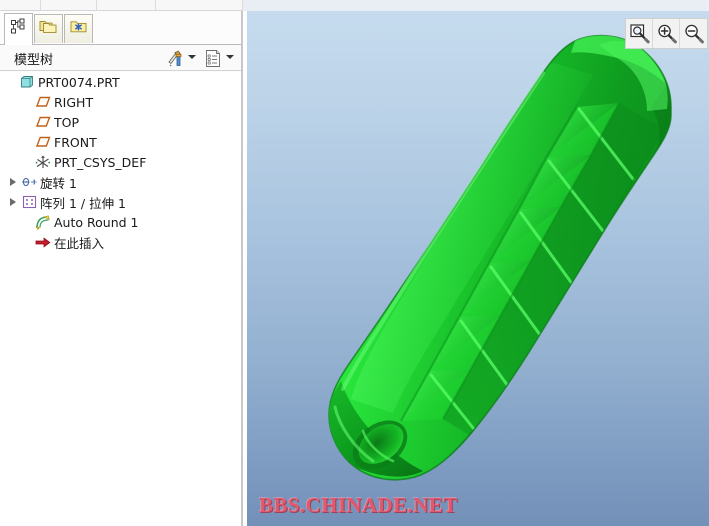 The image size is (709, 526). What do you see at coordinates (175, 58) in the screenshot?
I see `tools-icon` at bounding box center [175, 58].